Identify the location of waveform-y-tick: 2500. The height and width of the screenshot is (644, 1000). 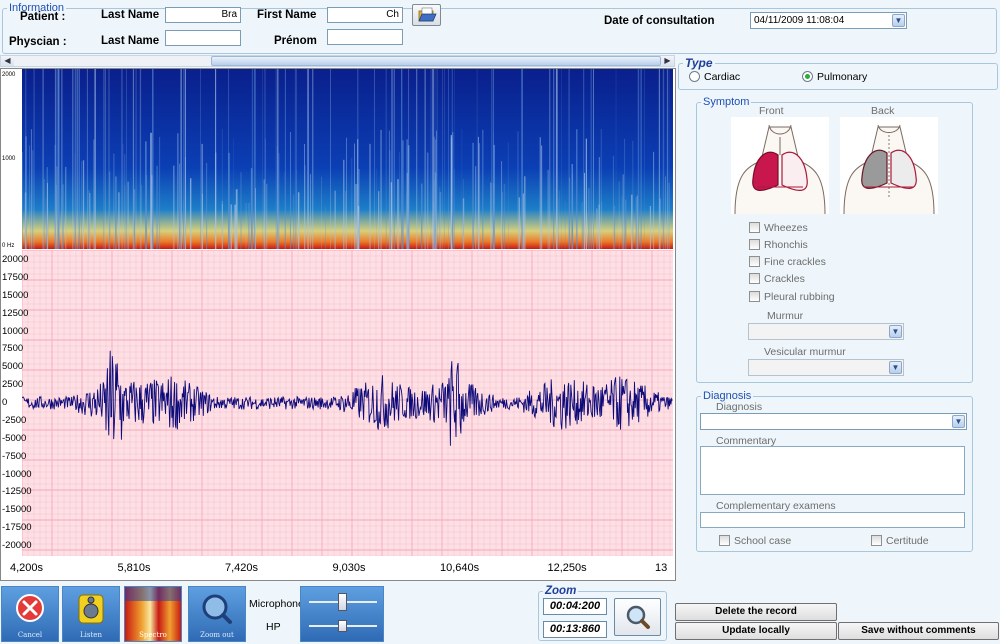
(13, 385).